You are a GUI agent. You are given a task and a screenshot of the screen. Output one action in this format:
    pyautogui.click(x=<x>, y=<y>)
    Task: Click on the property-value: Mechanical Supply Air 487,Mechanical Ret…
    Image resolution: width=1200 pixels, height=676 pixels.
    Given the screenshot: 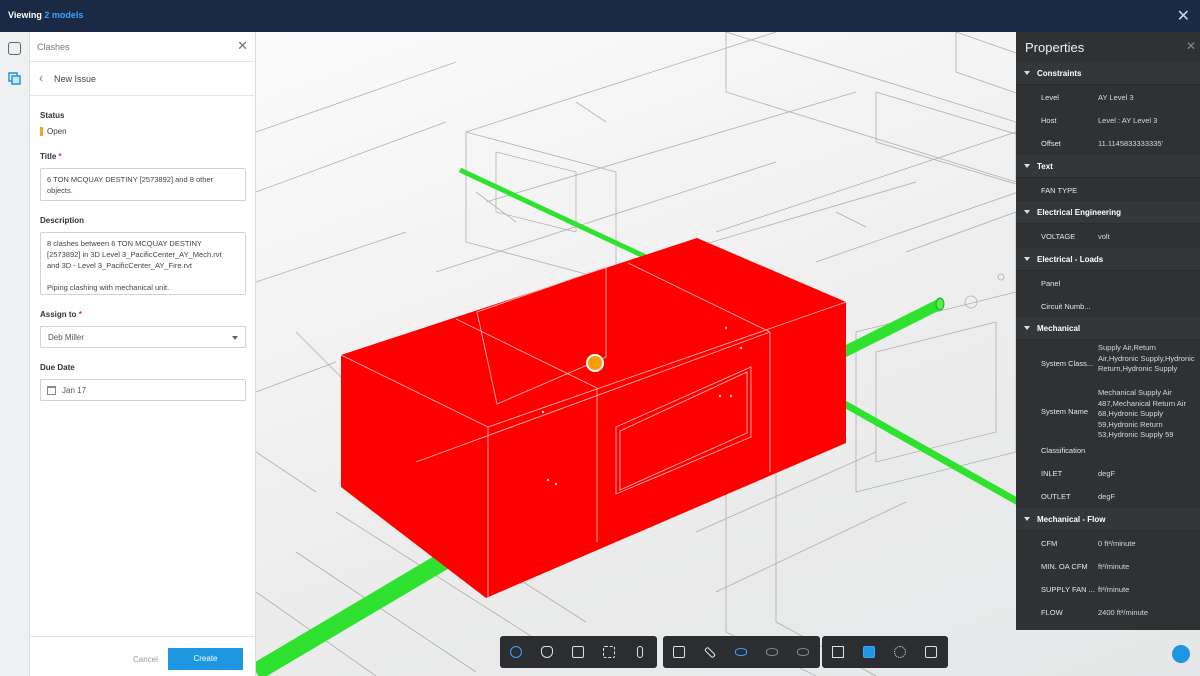 What is the action you would take?
    pyautogui.click(x=1142, y=413)
    